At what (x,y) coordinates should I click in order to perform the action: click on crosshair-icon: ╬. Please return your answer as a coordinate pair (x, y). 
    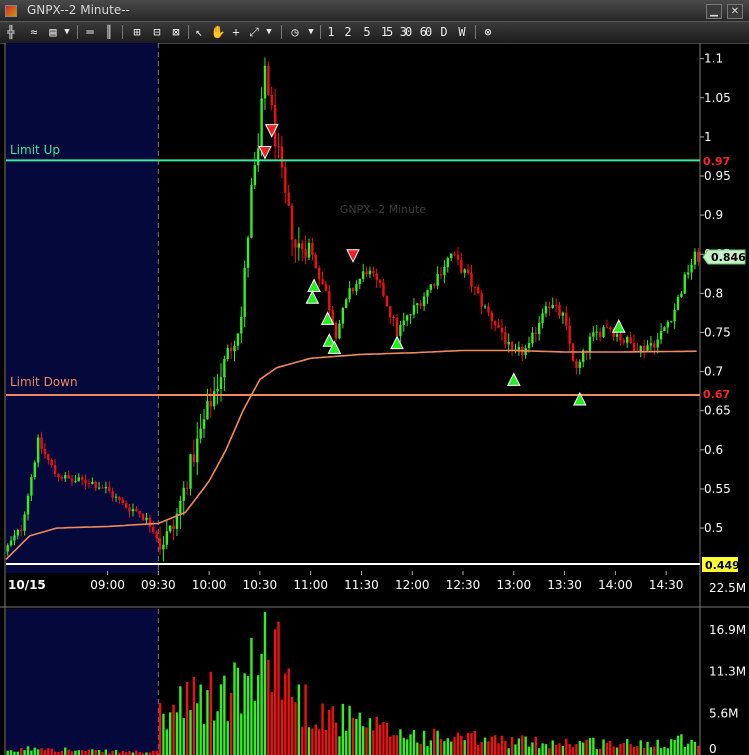
    Looking at the image, I should click on (11, 32).